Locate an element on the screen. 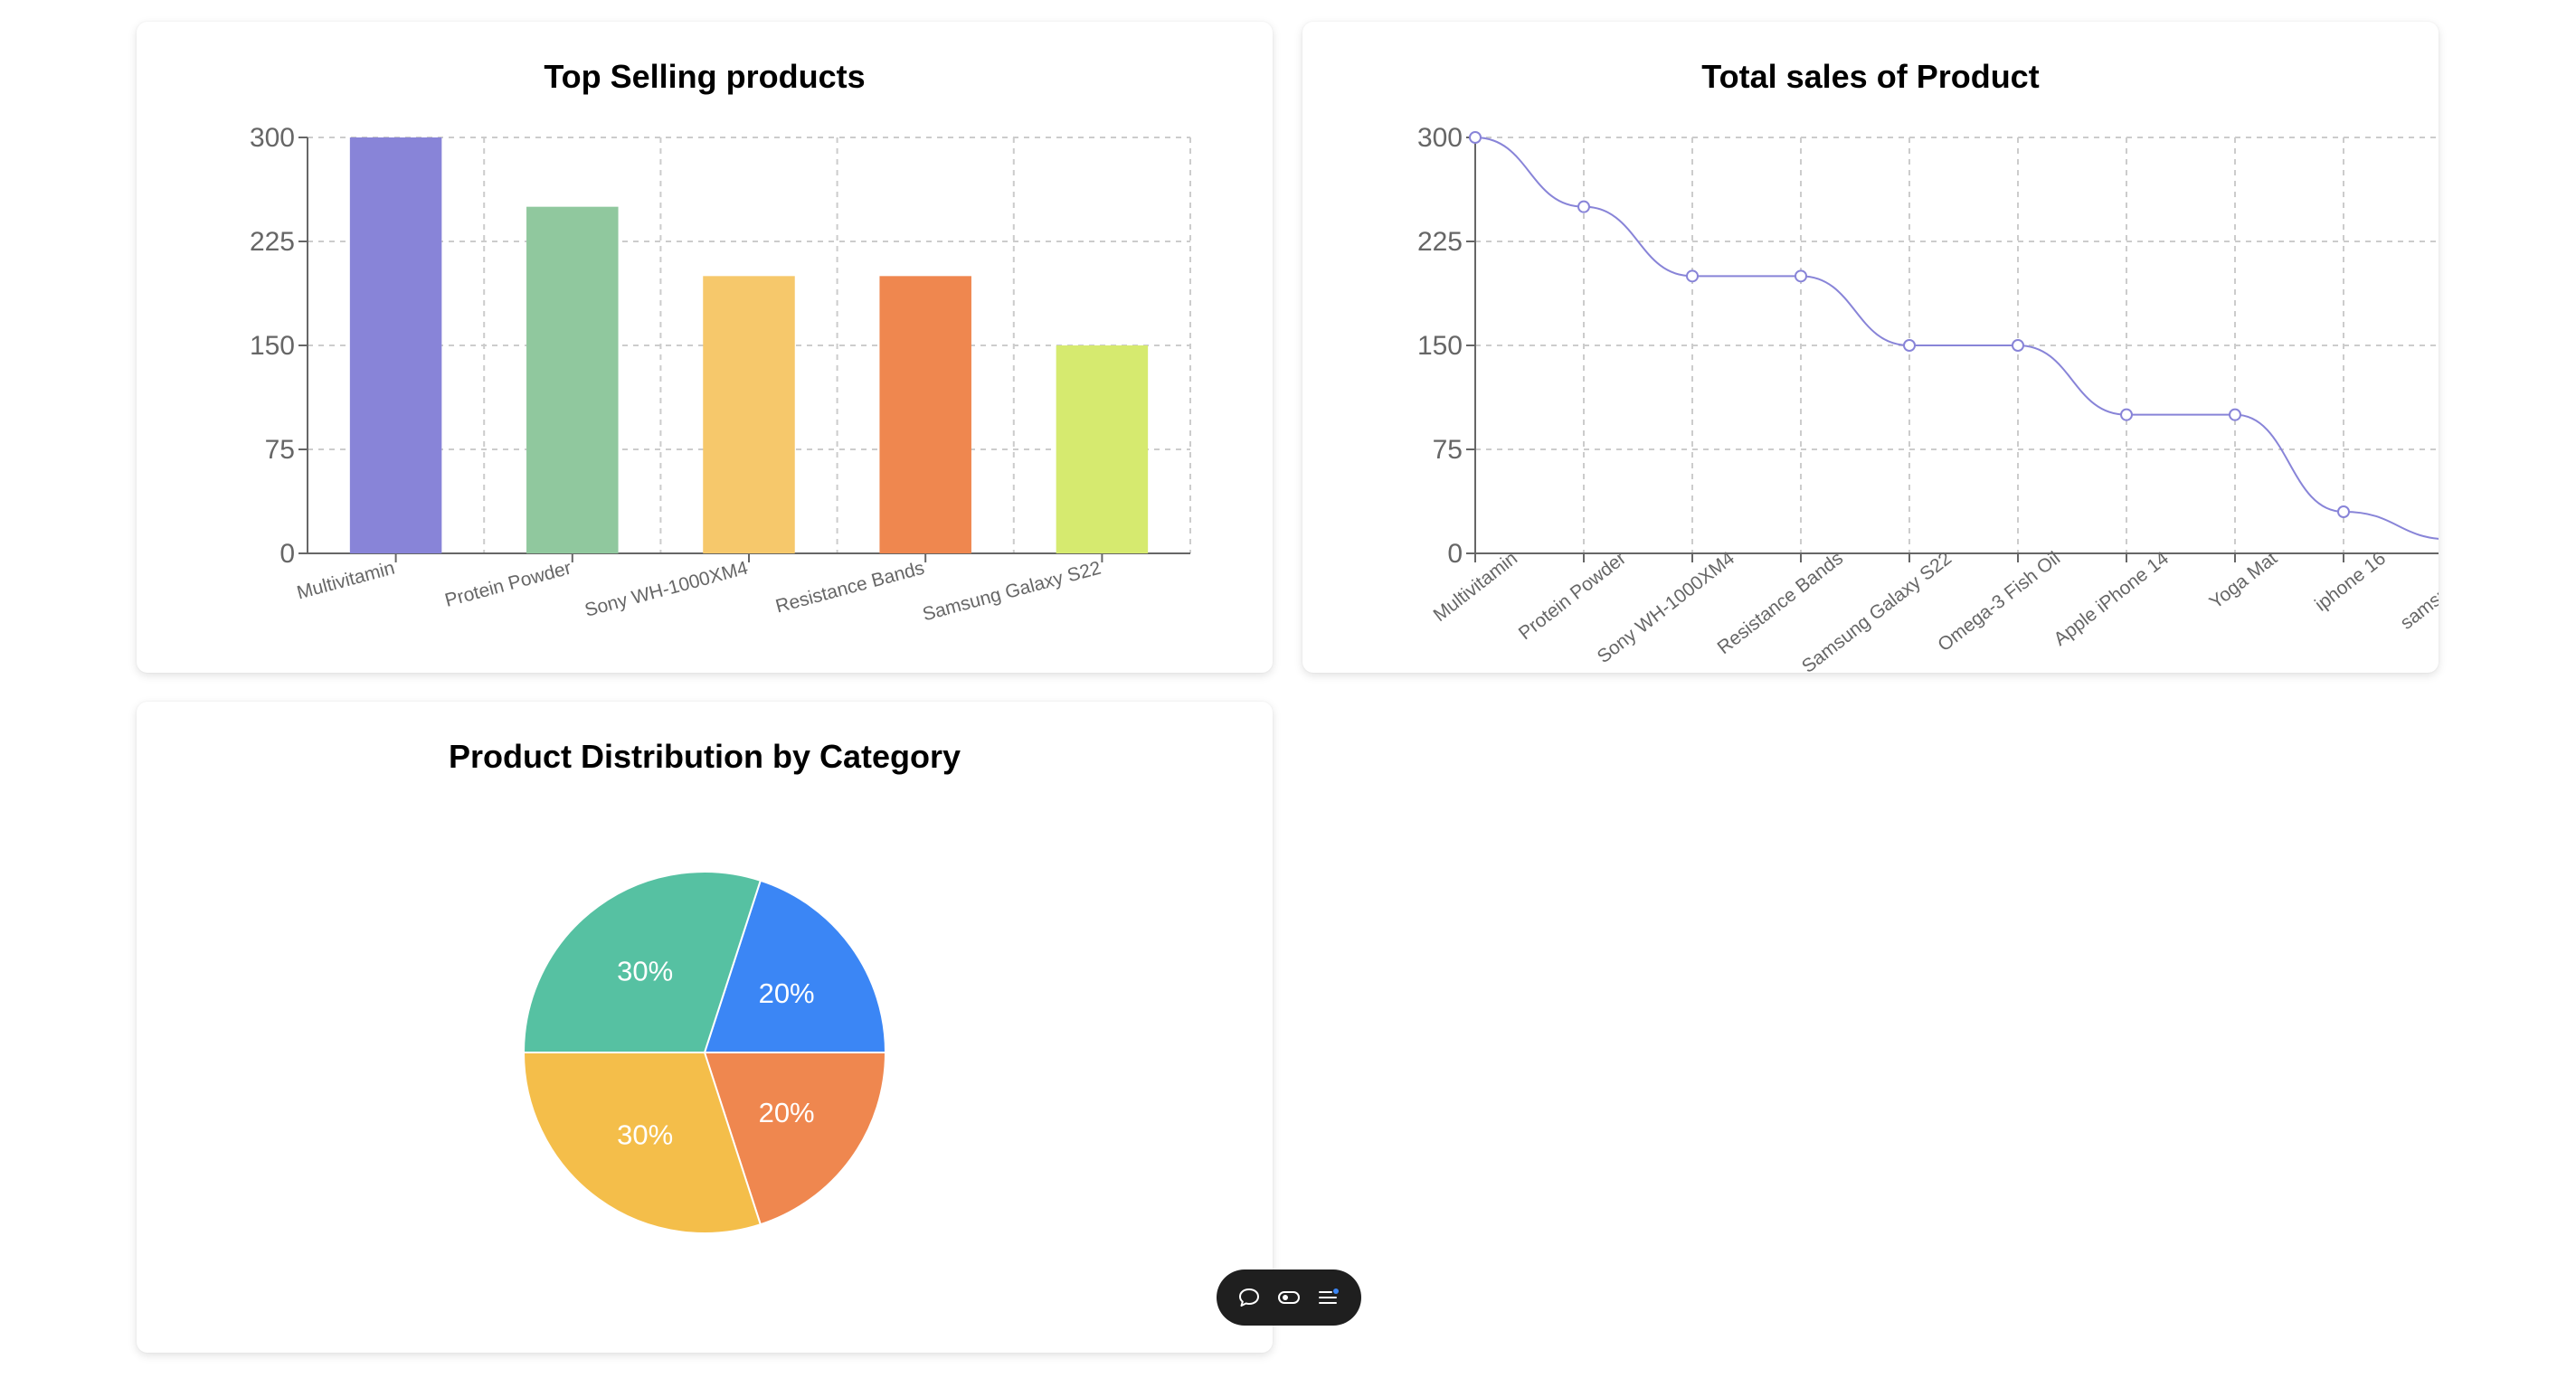  x-tick-label: Sony WH-1000XM4 is located at coordinates (666, 589).